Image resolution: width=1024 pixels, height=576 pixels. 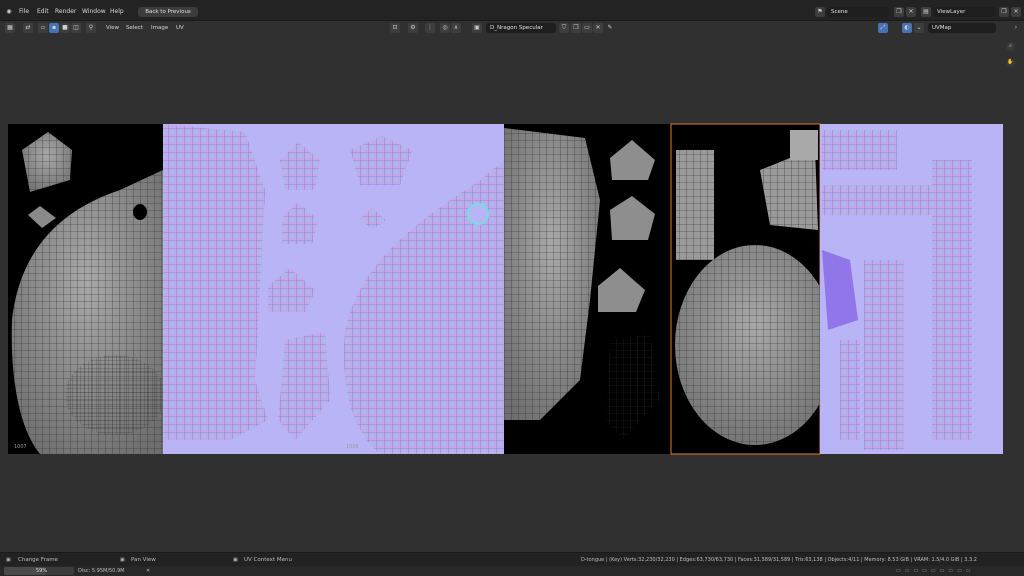 What do you see at coordinates (911, 289) in the screenshot?
I see `udim-tile-normal-b` at bounding box center [911, 289].